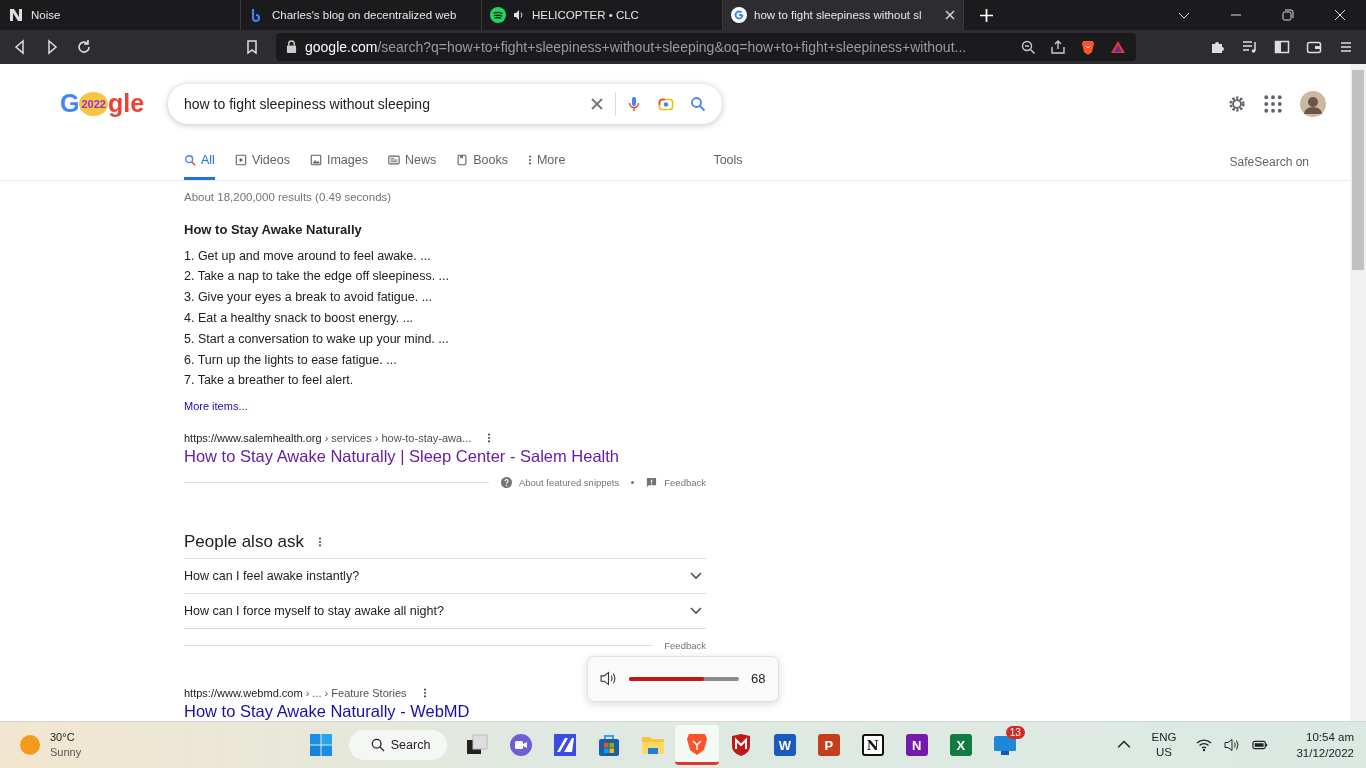  I want to click on search-tab: Images, so click(338, 161).